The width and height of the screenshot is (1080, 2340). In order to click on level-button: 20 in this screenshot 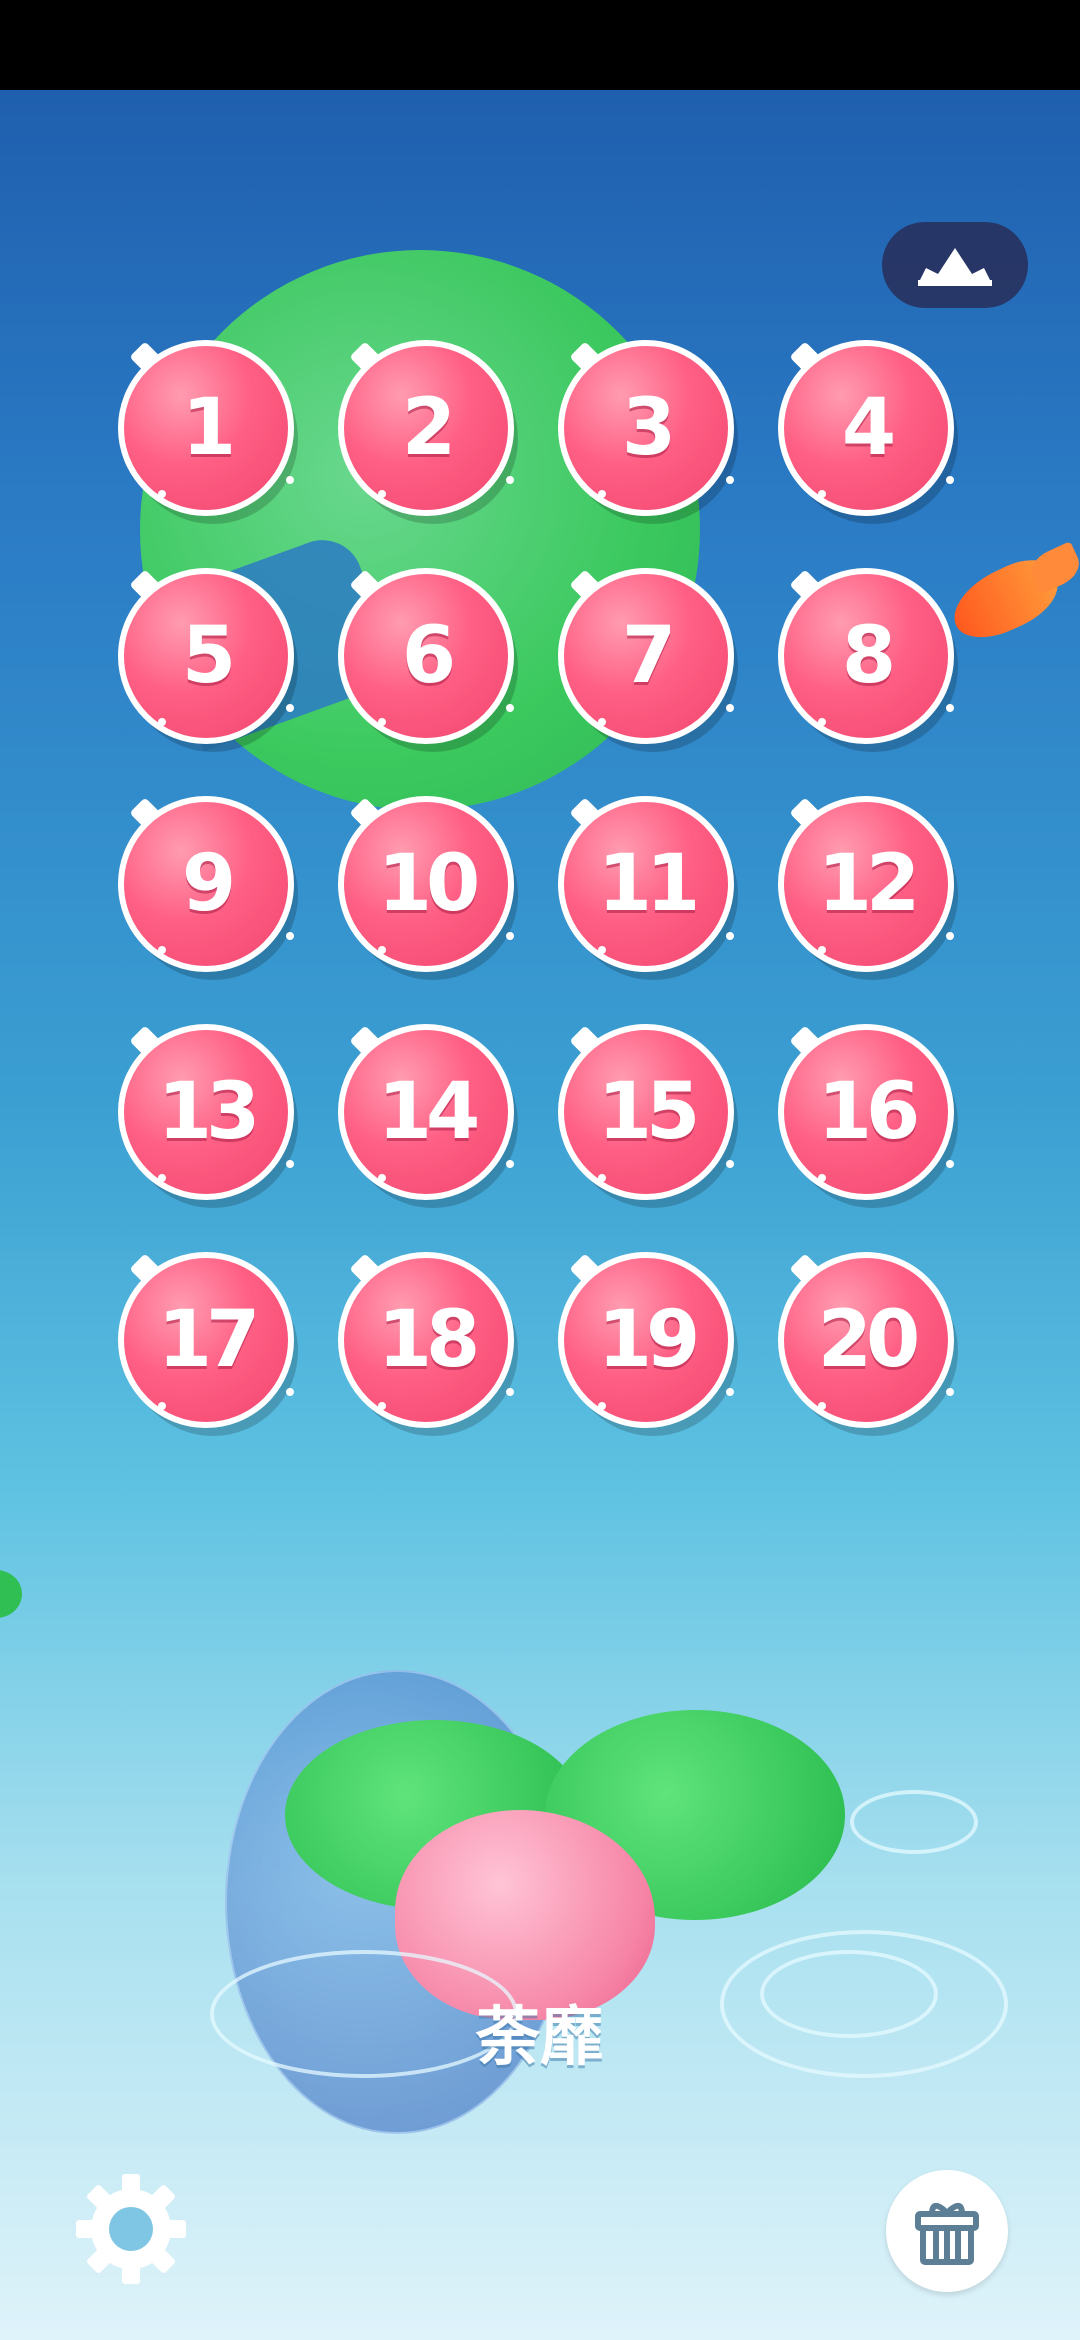, I will do `click(868, 1344)`.